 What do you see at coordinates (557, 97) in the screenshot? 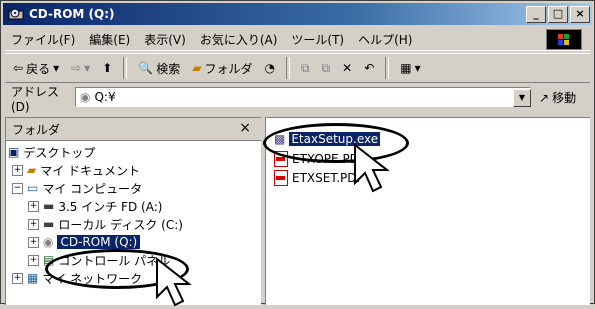
I see `go-button: ↗ 移動` at bounding box center [557, 97].